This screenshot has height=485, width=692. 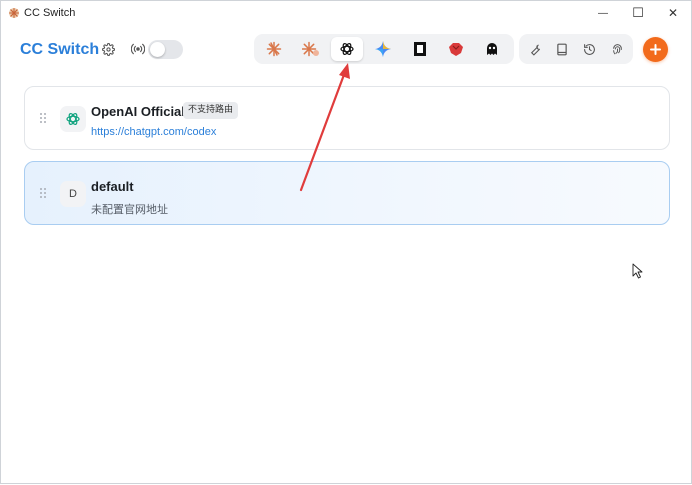 I want to click on red-bird-icon, so click(x=456, y=49).